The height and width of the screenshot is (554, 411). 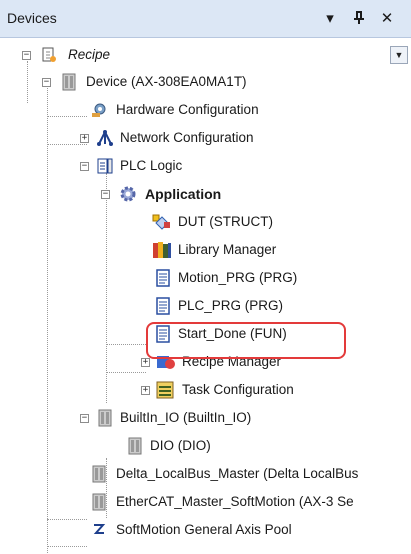 I want to click on tree-item-start-done: Start_Done (FUN), so click(x=195, y=334).